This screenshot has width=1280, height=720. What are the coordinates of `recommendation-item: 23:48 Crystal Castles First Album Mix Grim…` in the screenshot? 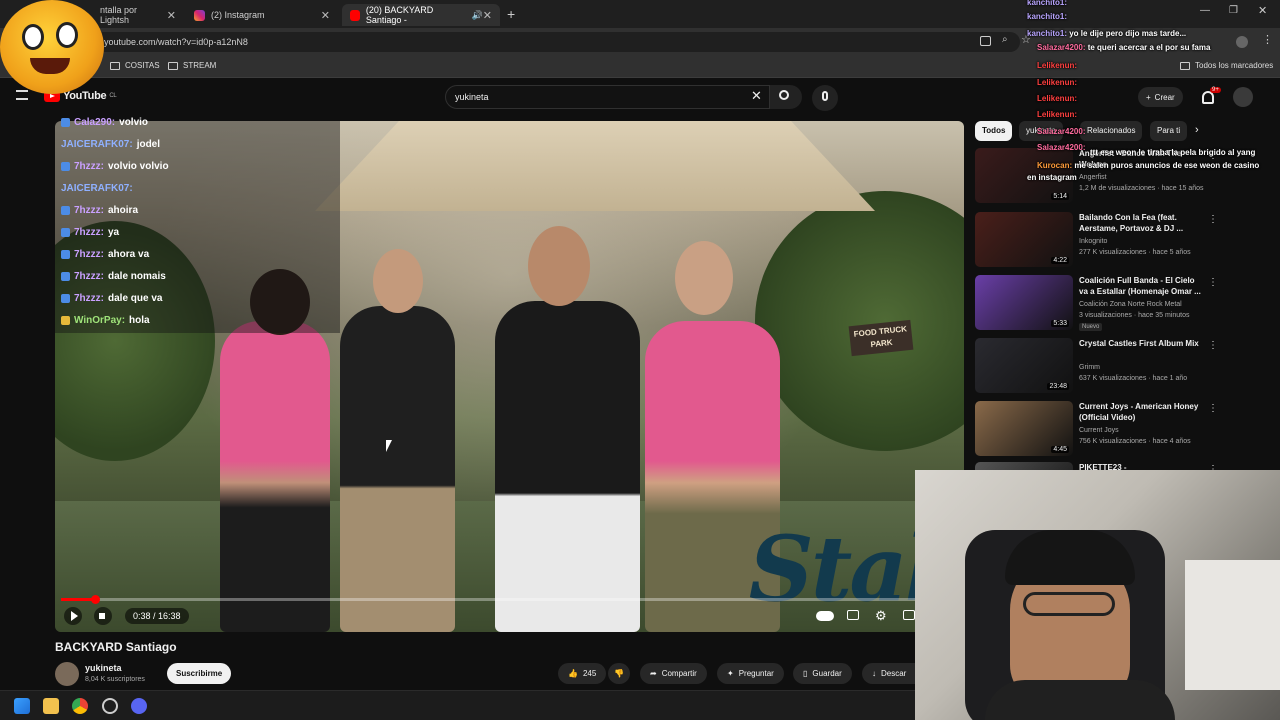 It's located at (1125, 368).